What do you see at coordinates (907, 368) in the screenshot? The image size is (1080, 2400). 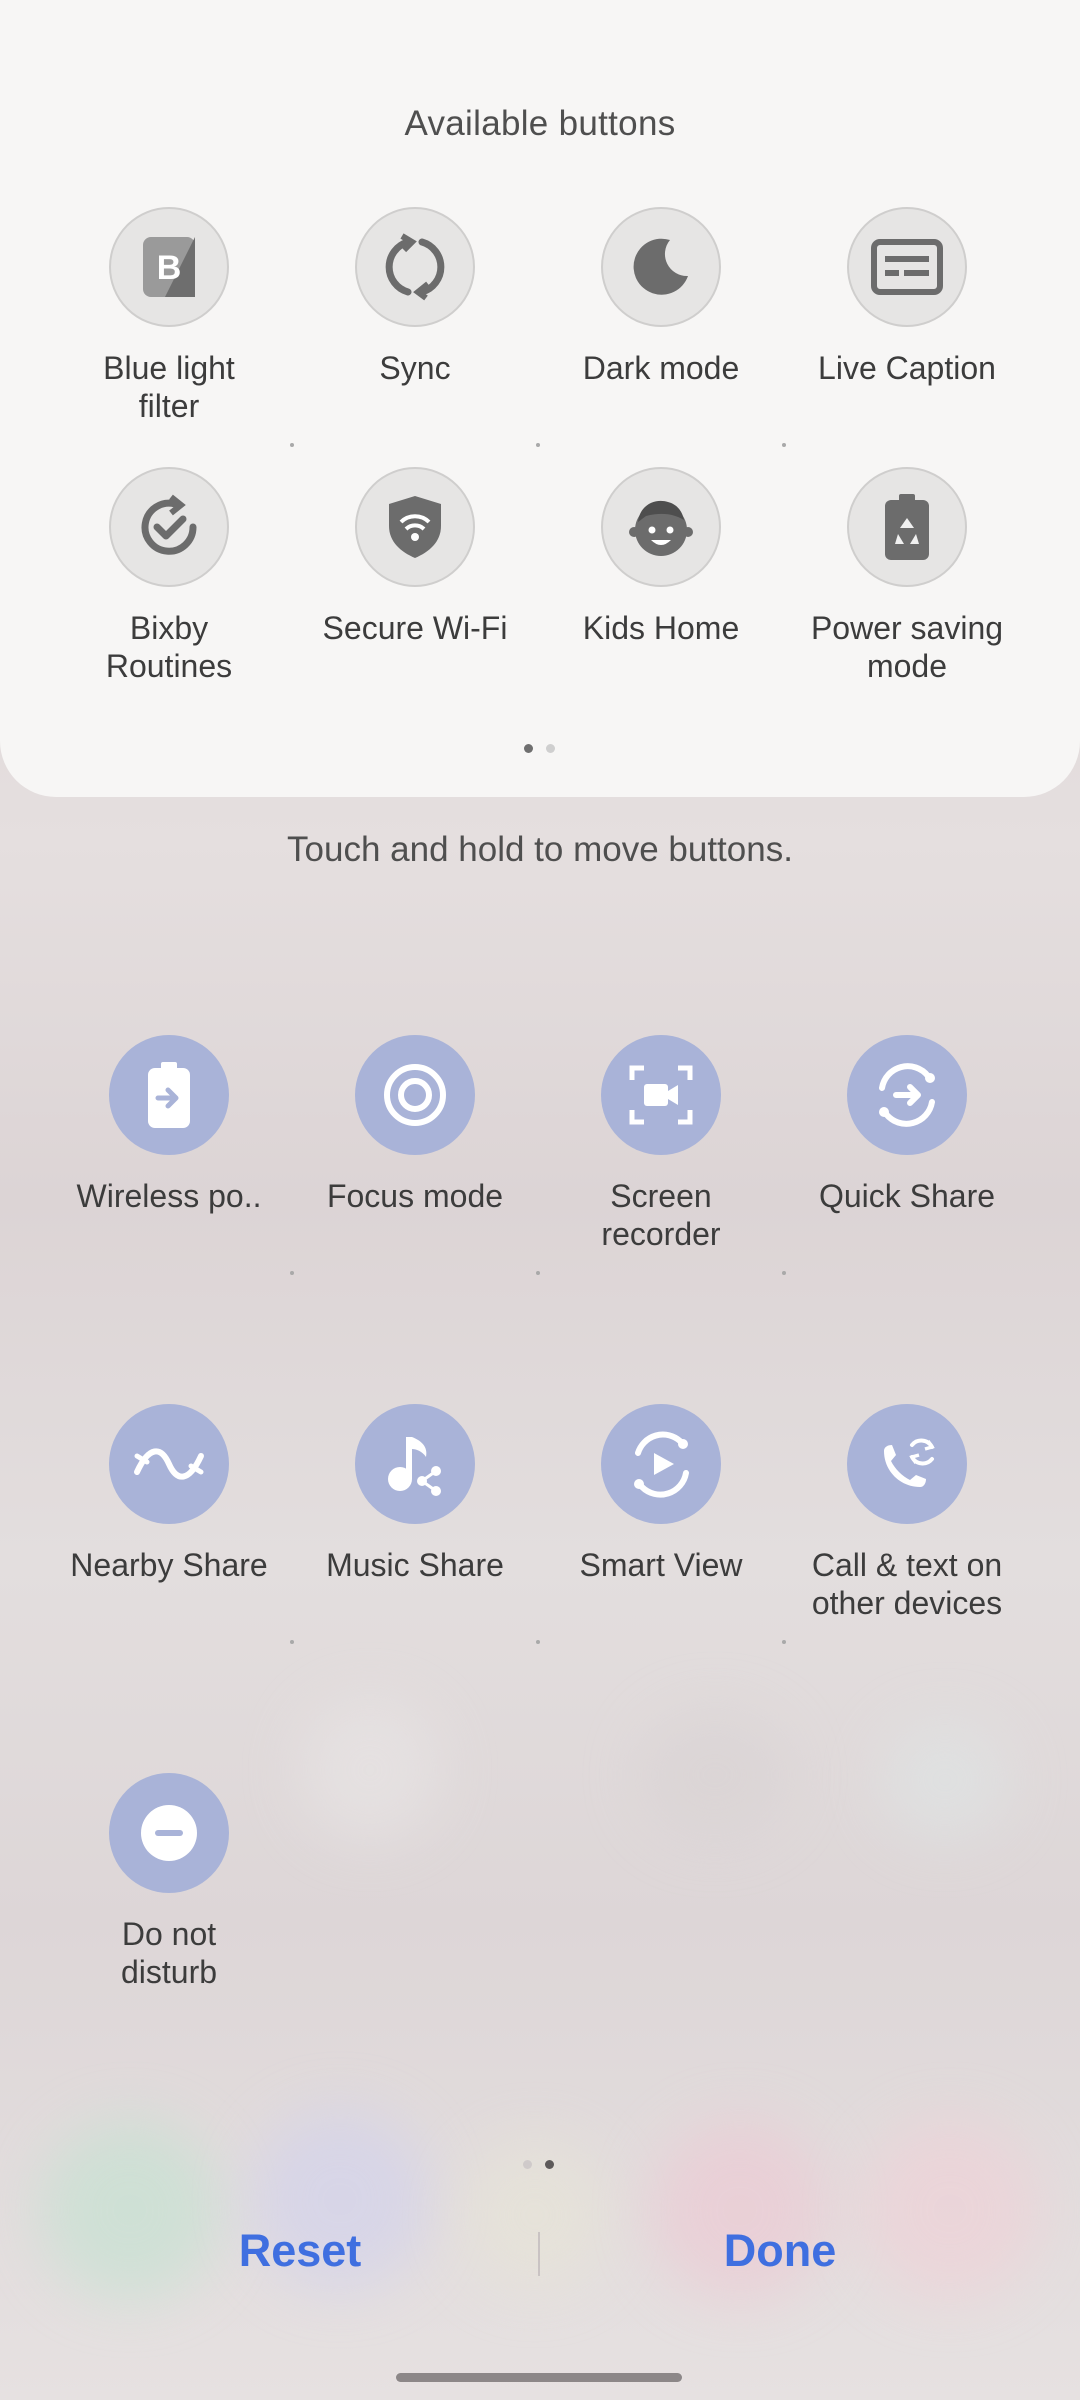 I see `button-label: Live Caption` at bounding box center [907, 368].